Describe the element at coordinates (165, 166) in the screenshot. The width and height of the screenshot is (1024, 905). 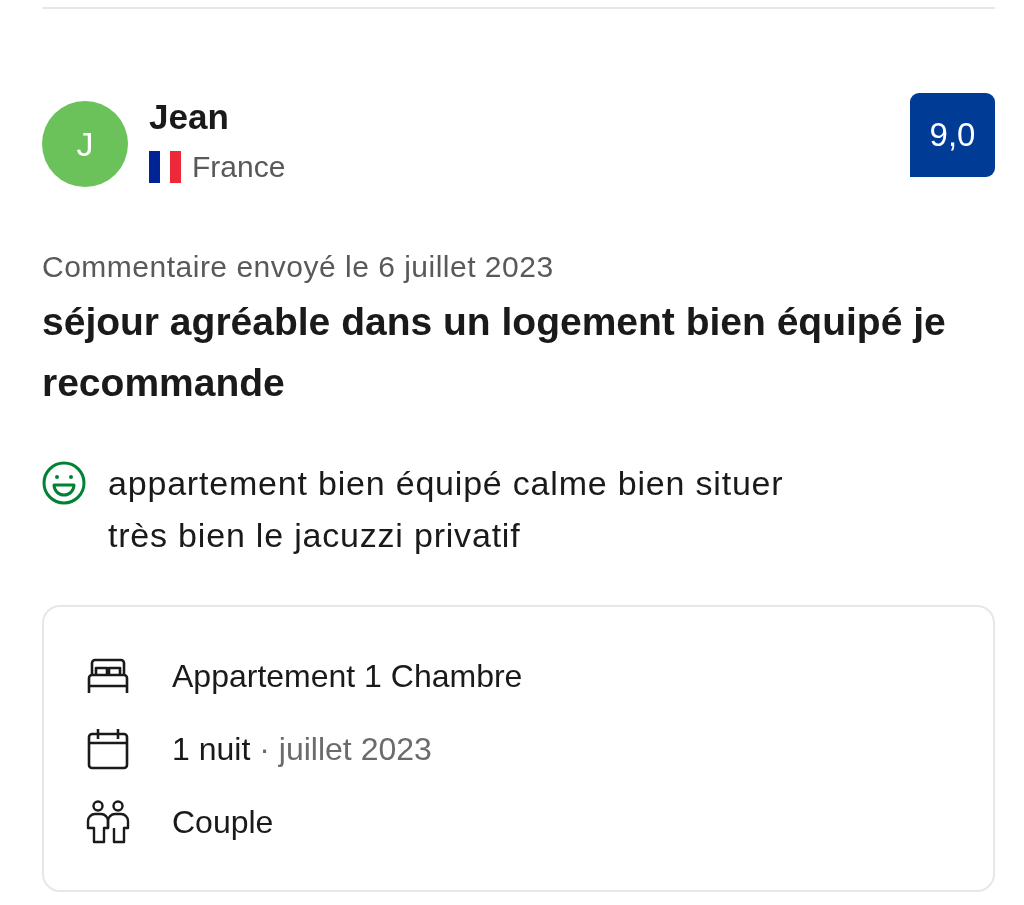
I see `flag-icon` at that location.